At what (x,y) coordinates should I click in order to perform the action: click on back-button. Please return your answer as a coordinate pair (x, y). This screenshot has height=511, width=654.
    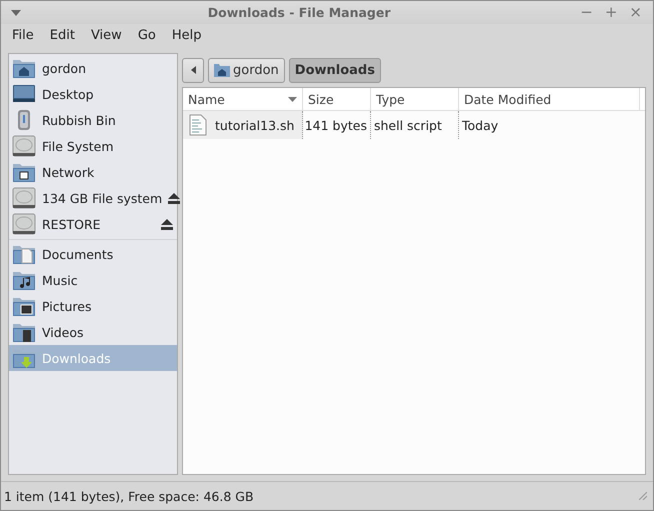
    Looking at the image, I should click on (193, 70).